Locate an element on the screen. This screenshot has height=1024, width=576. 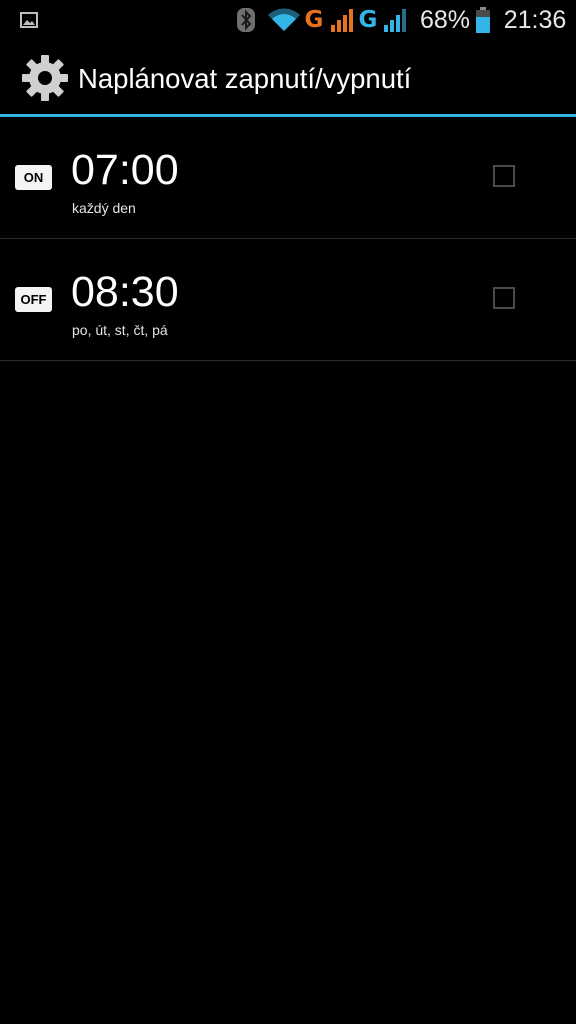
schedule-item-on: ON 07:00 každý den is located at coordinates (288, 178).